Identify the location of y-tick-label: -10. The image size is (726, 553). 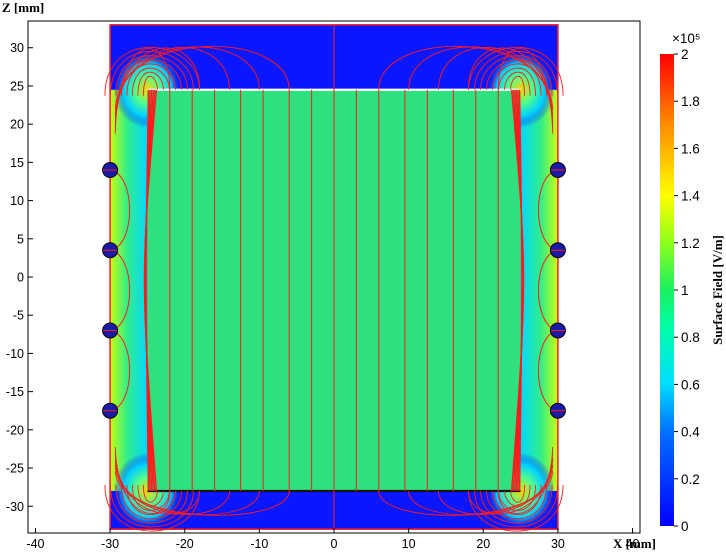
(15, 354).